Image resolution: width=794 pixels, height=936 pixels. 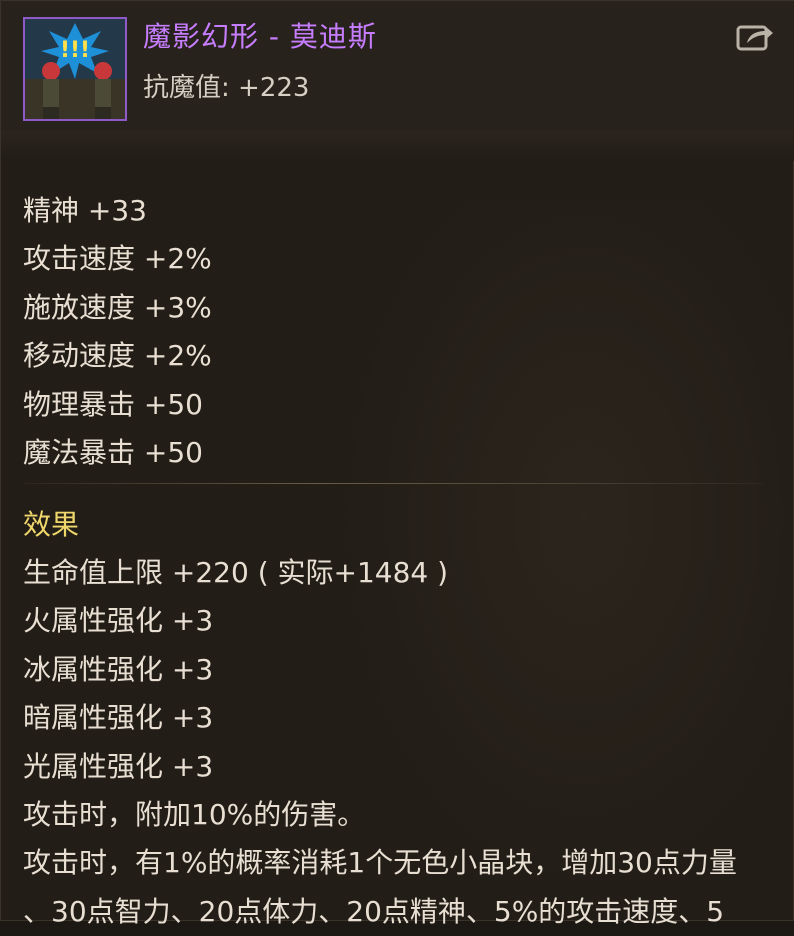 I want to click on share-button, so click(x=755, y=36).